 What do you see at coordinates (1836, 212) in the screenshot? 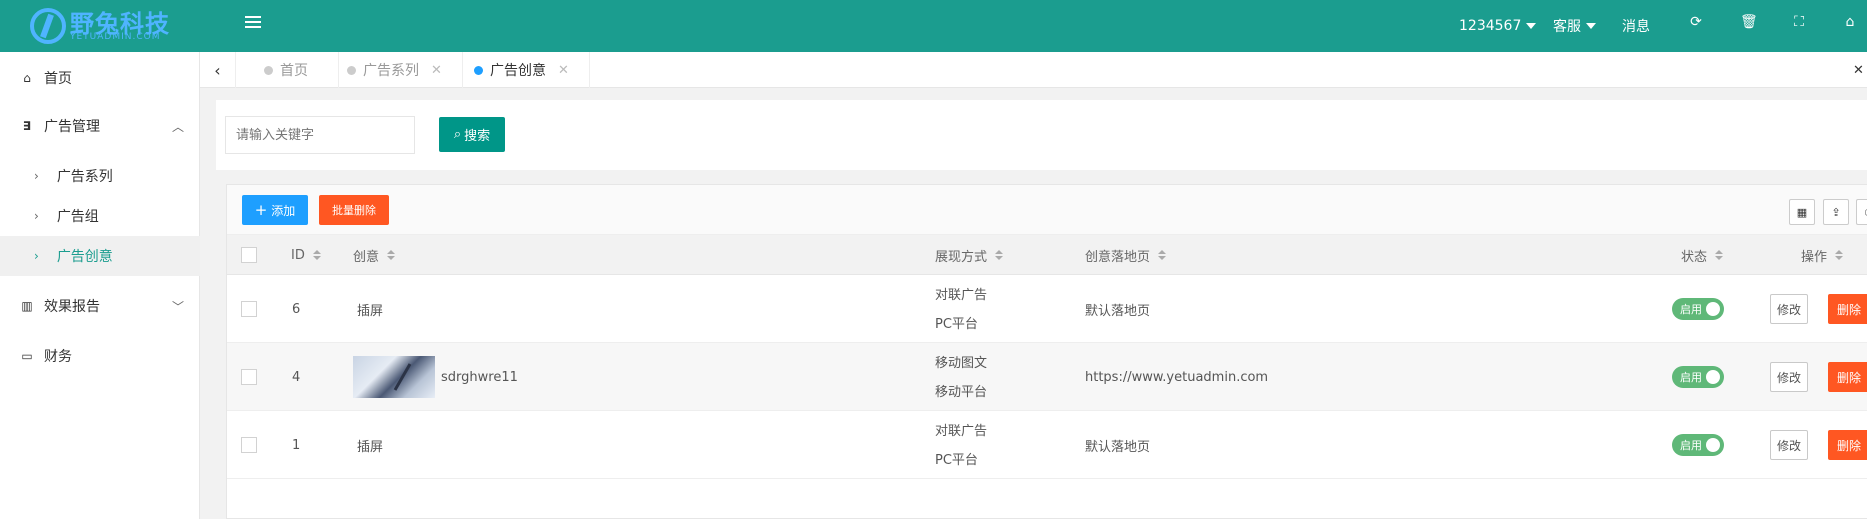
I see `export-icon: ⇪` at bounding box center [1836, 212].